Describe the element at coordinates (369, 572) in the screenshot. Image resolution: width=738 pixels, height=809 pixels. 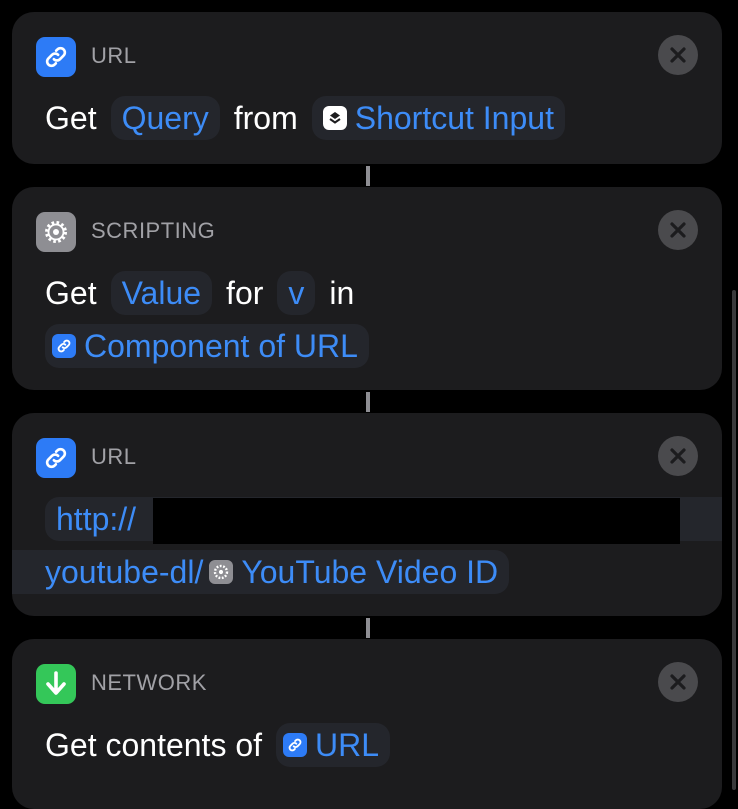
I see `youtube-video-id-variable: YouTube Video ID` at that location.